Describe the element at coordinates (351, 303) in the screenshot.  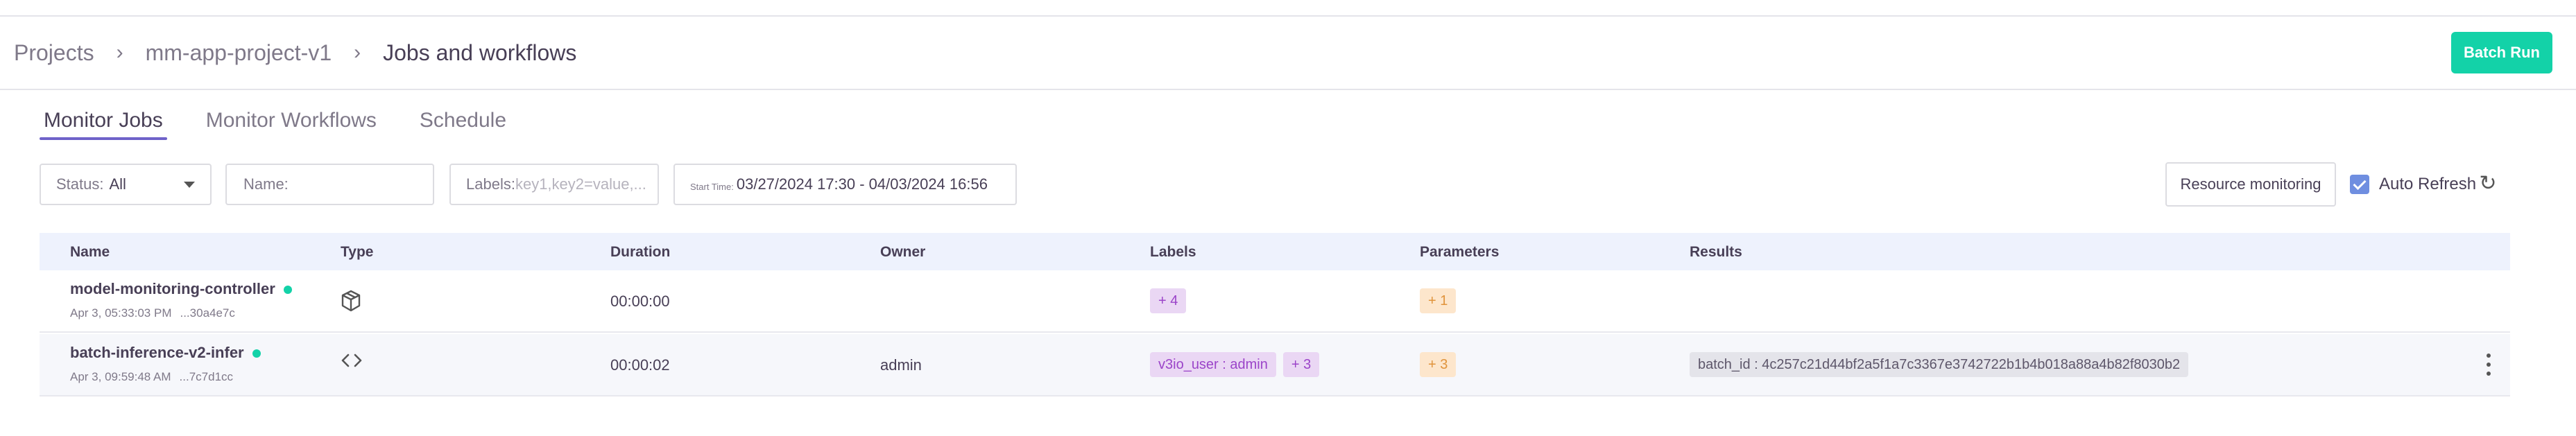
I see `package-icon` at that location.